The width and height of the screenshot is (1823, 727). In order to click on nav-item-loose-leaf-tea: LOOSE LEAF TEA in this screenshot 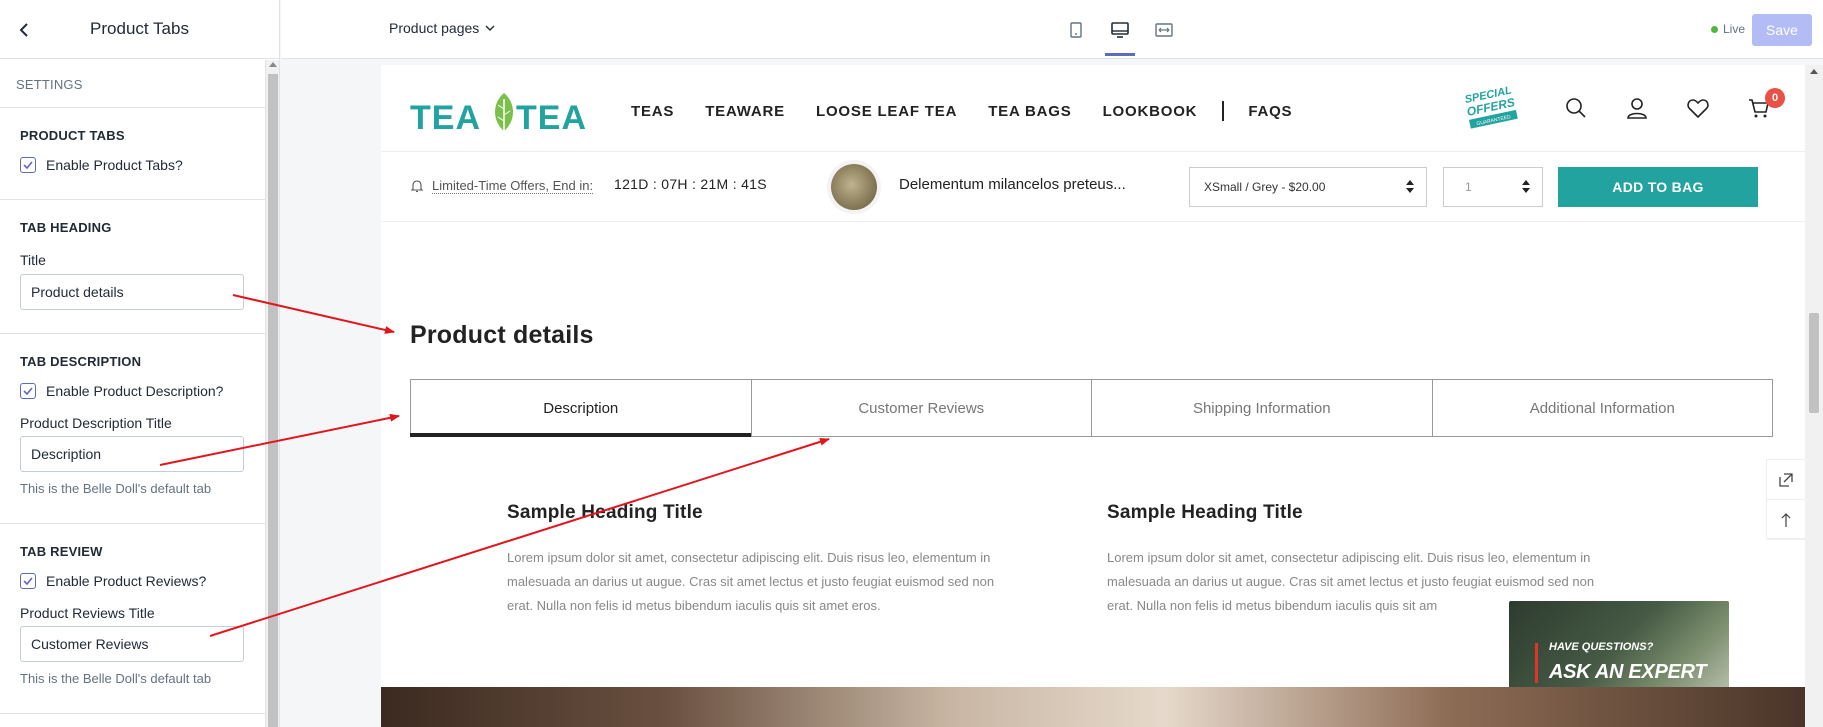, I will do `click(886, 111)`.